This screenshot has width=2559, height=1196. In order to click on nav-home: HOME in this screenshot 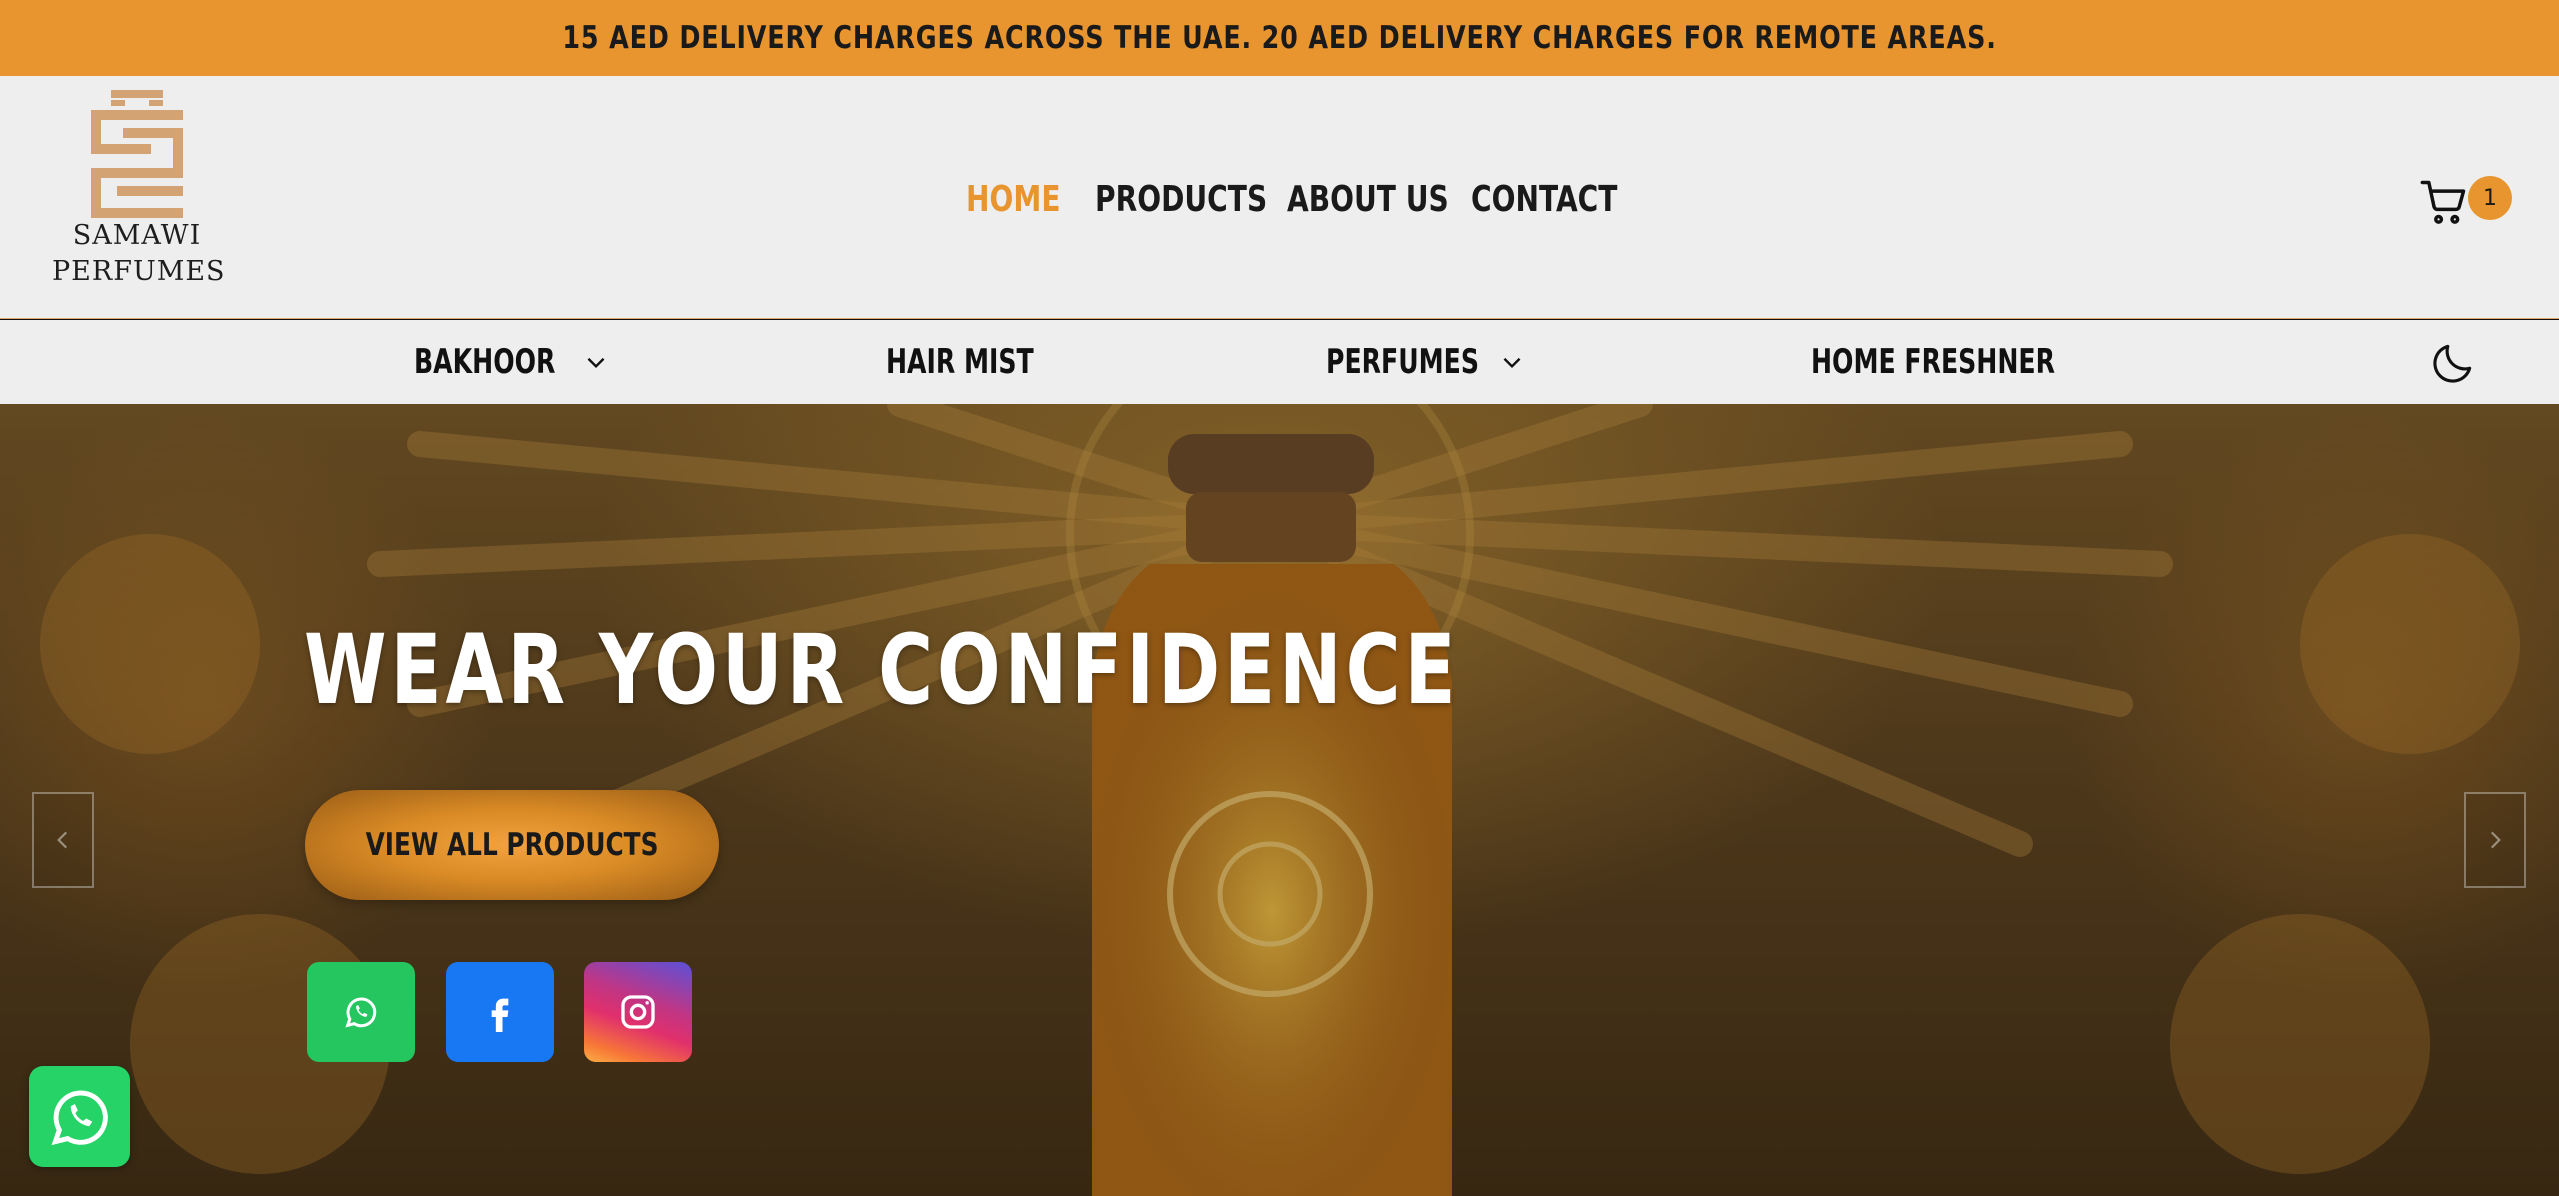, I will do `click(1013, 200)`.